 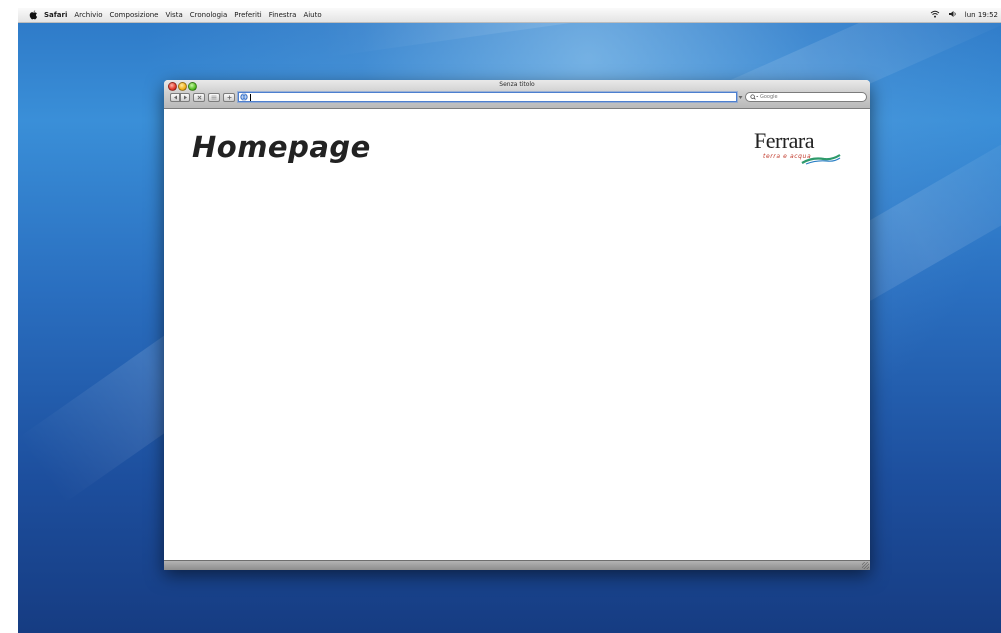 What do you see at coordinates (952, 15) in the screenshot?
I see `volume-icon` at bounding box center [952, 15].